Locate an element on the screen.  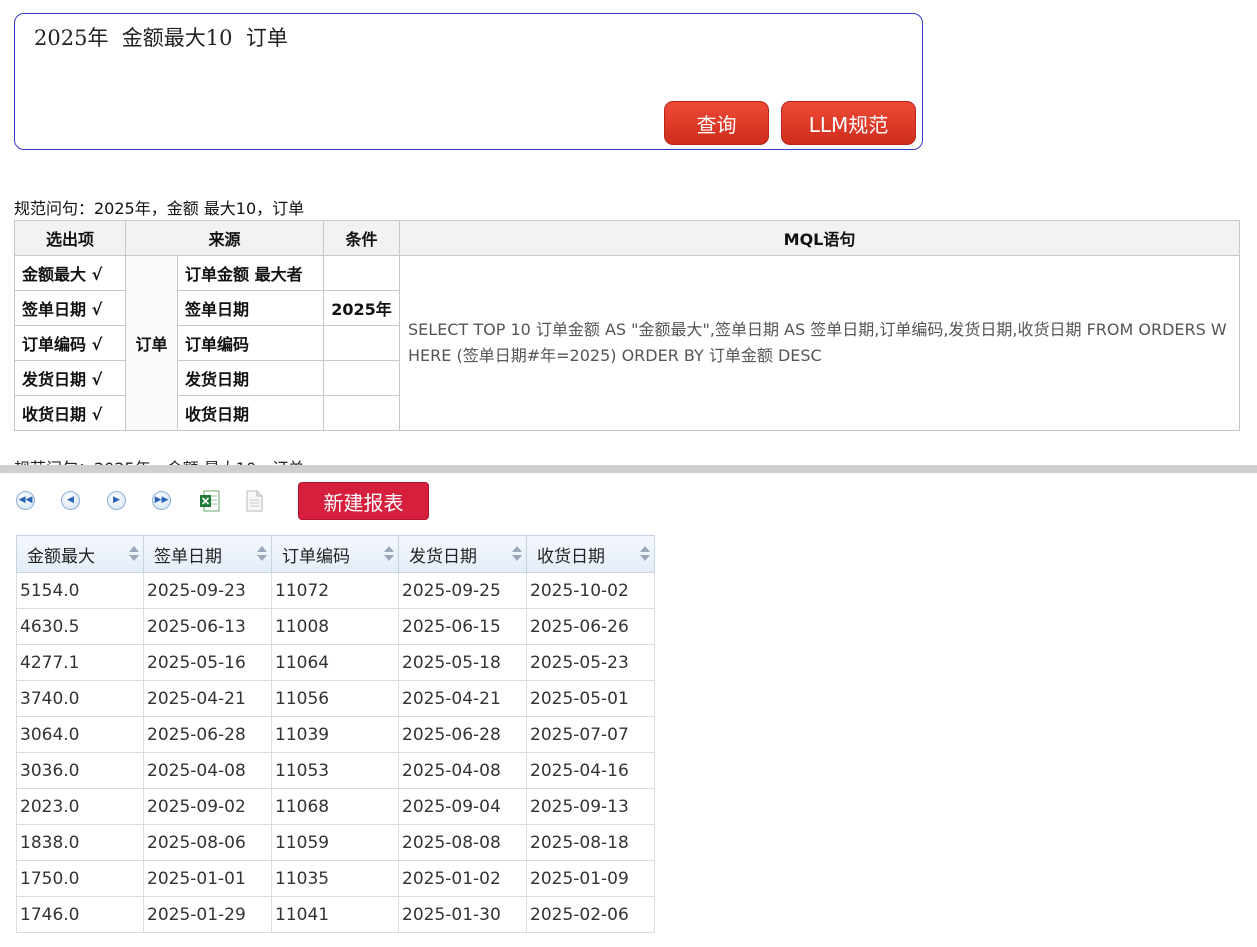
table-cell: 5154.0 is located at coordinates (80, 590).